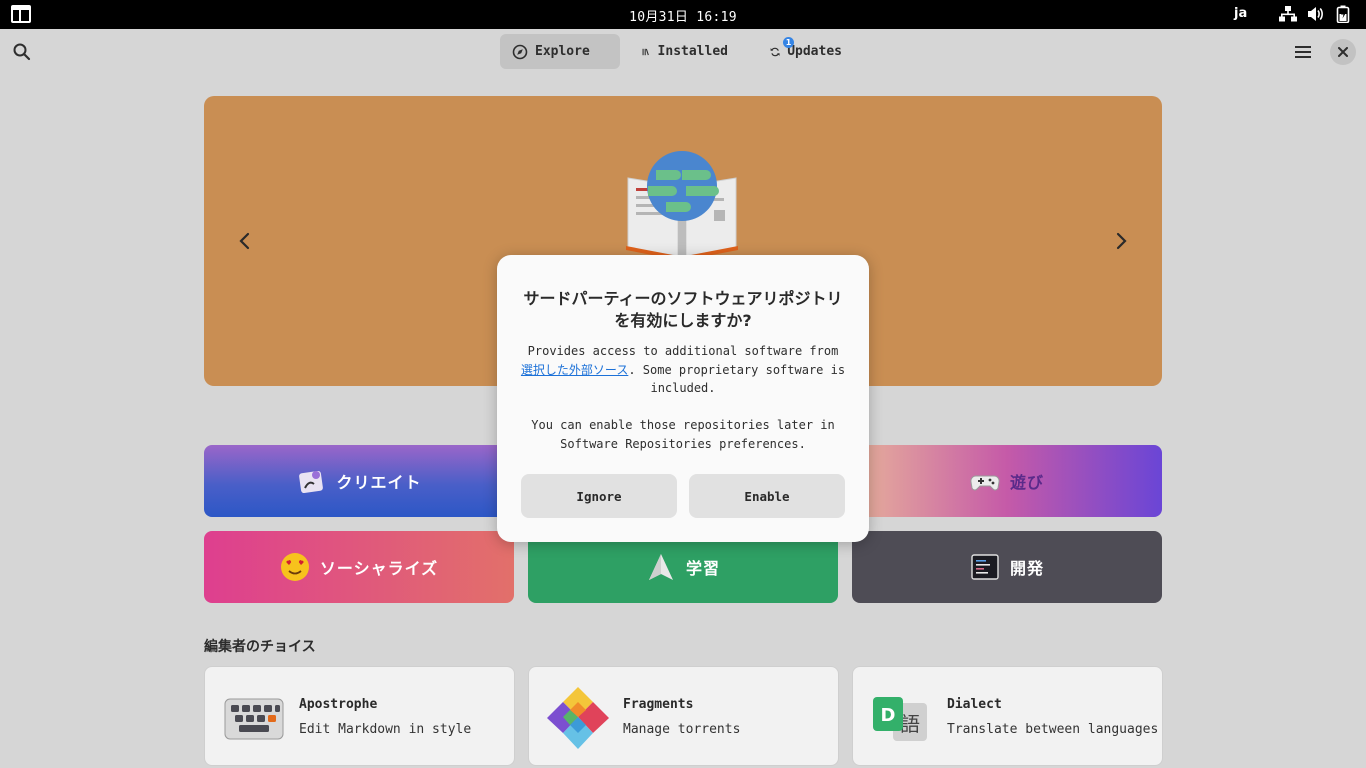 Image resolution: width=1366 pixels, height=768 pixels. Describe the element at coordinates (888, 715) in the screenshot. I see `svg-text: D` at that location.